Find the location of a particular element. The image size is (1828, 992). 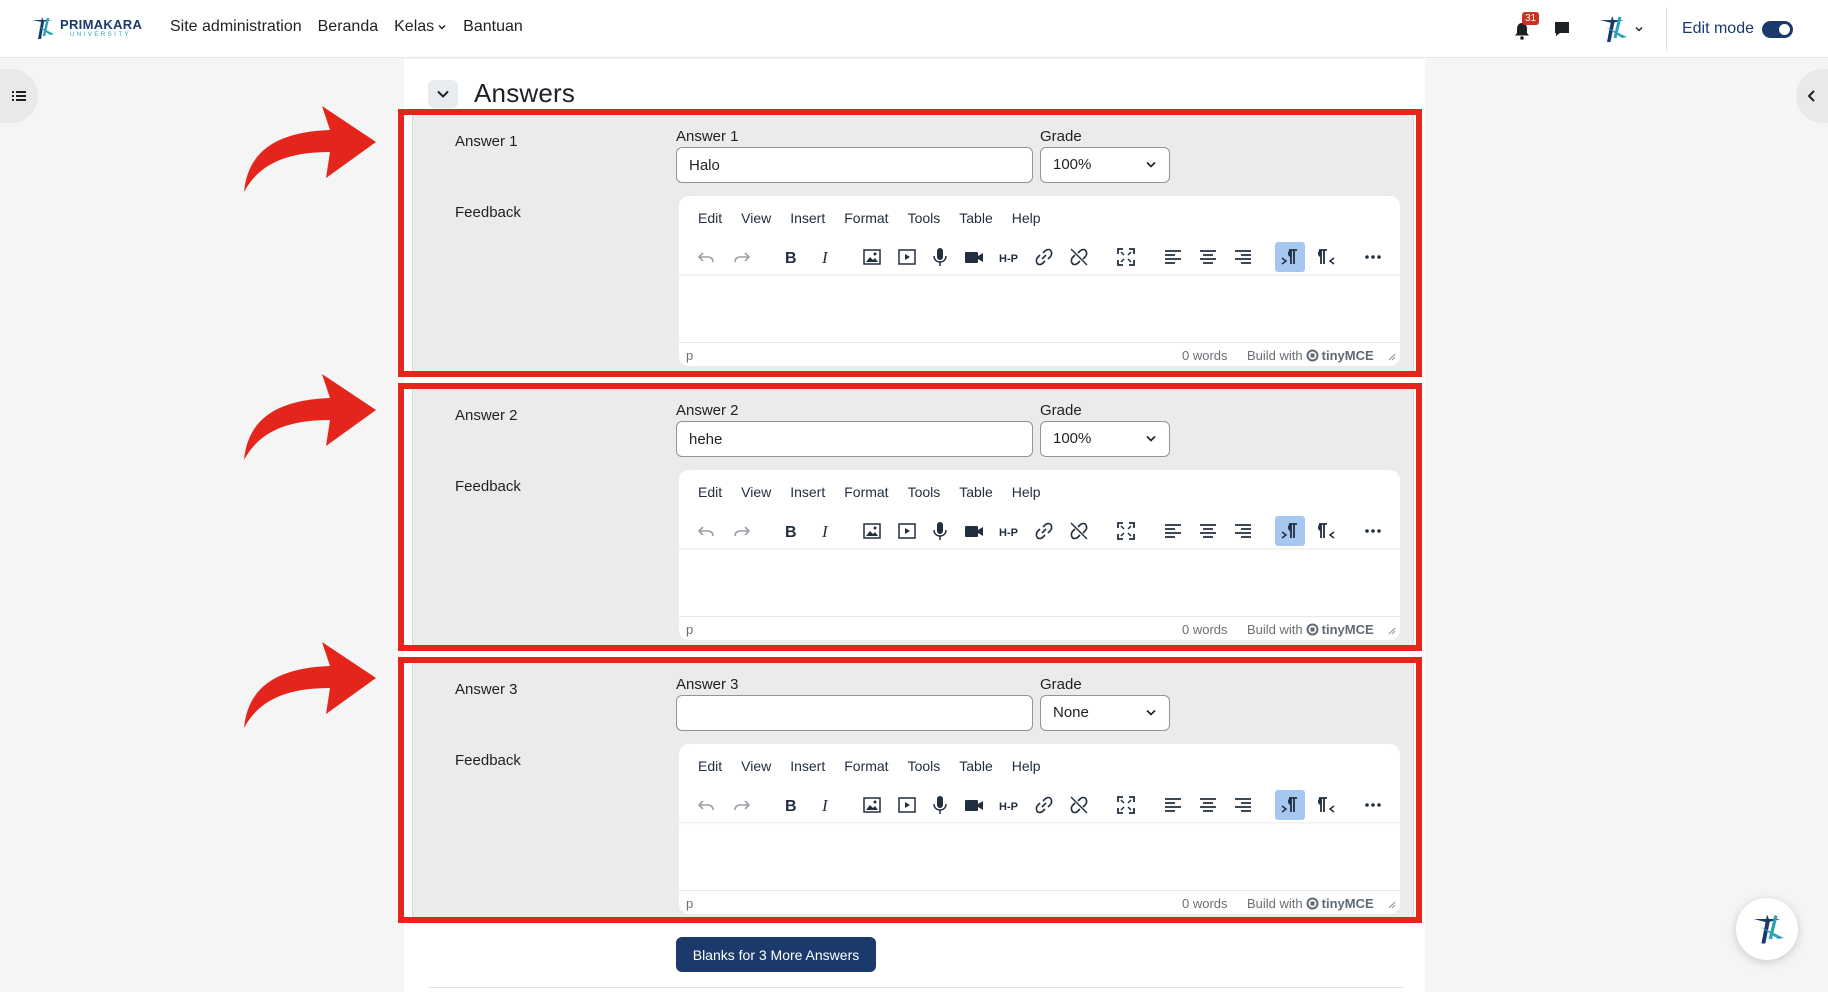

nav-bantuan: Bantuan is located at coordinates (493, 27).